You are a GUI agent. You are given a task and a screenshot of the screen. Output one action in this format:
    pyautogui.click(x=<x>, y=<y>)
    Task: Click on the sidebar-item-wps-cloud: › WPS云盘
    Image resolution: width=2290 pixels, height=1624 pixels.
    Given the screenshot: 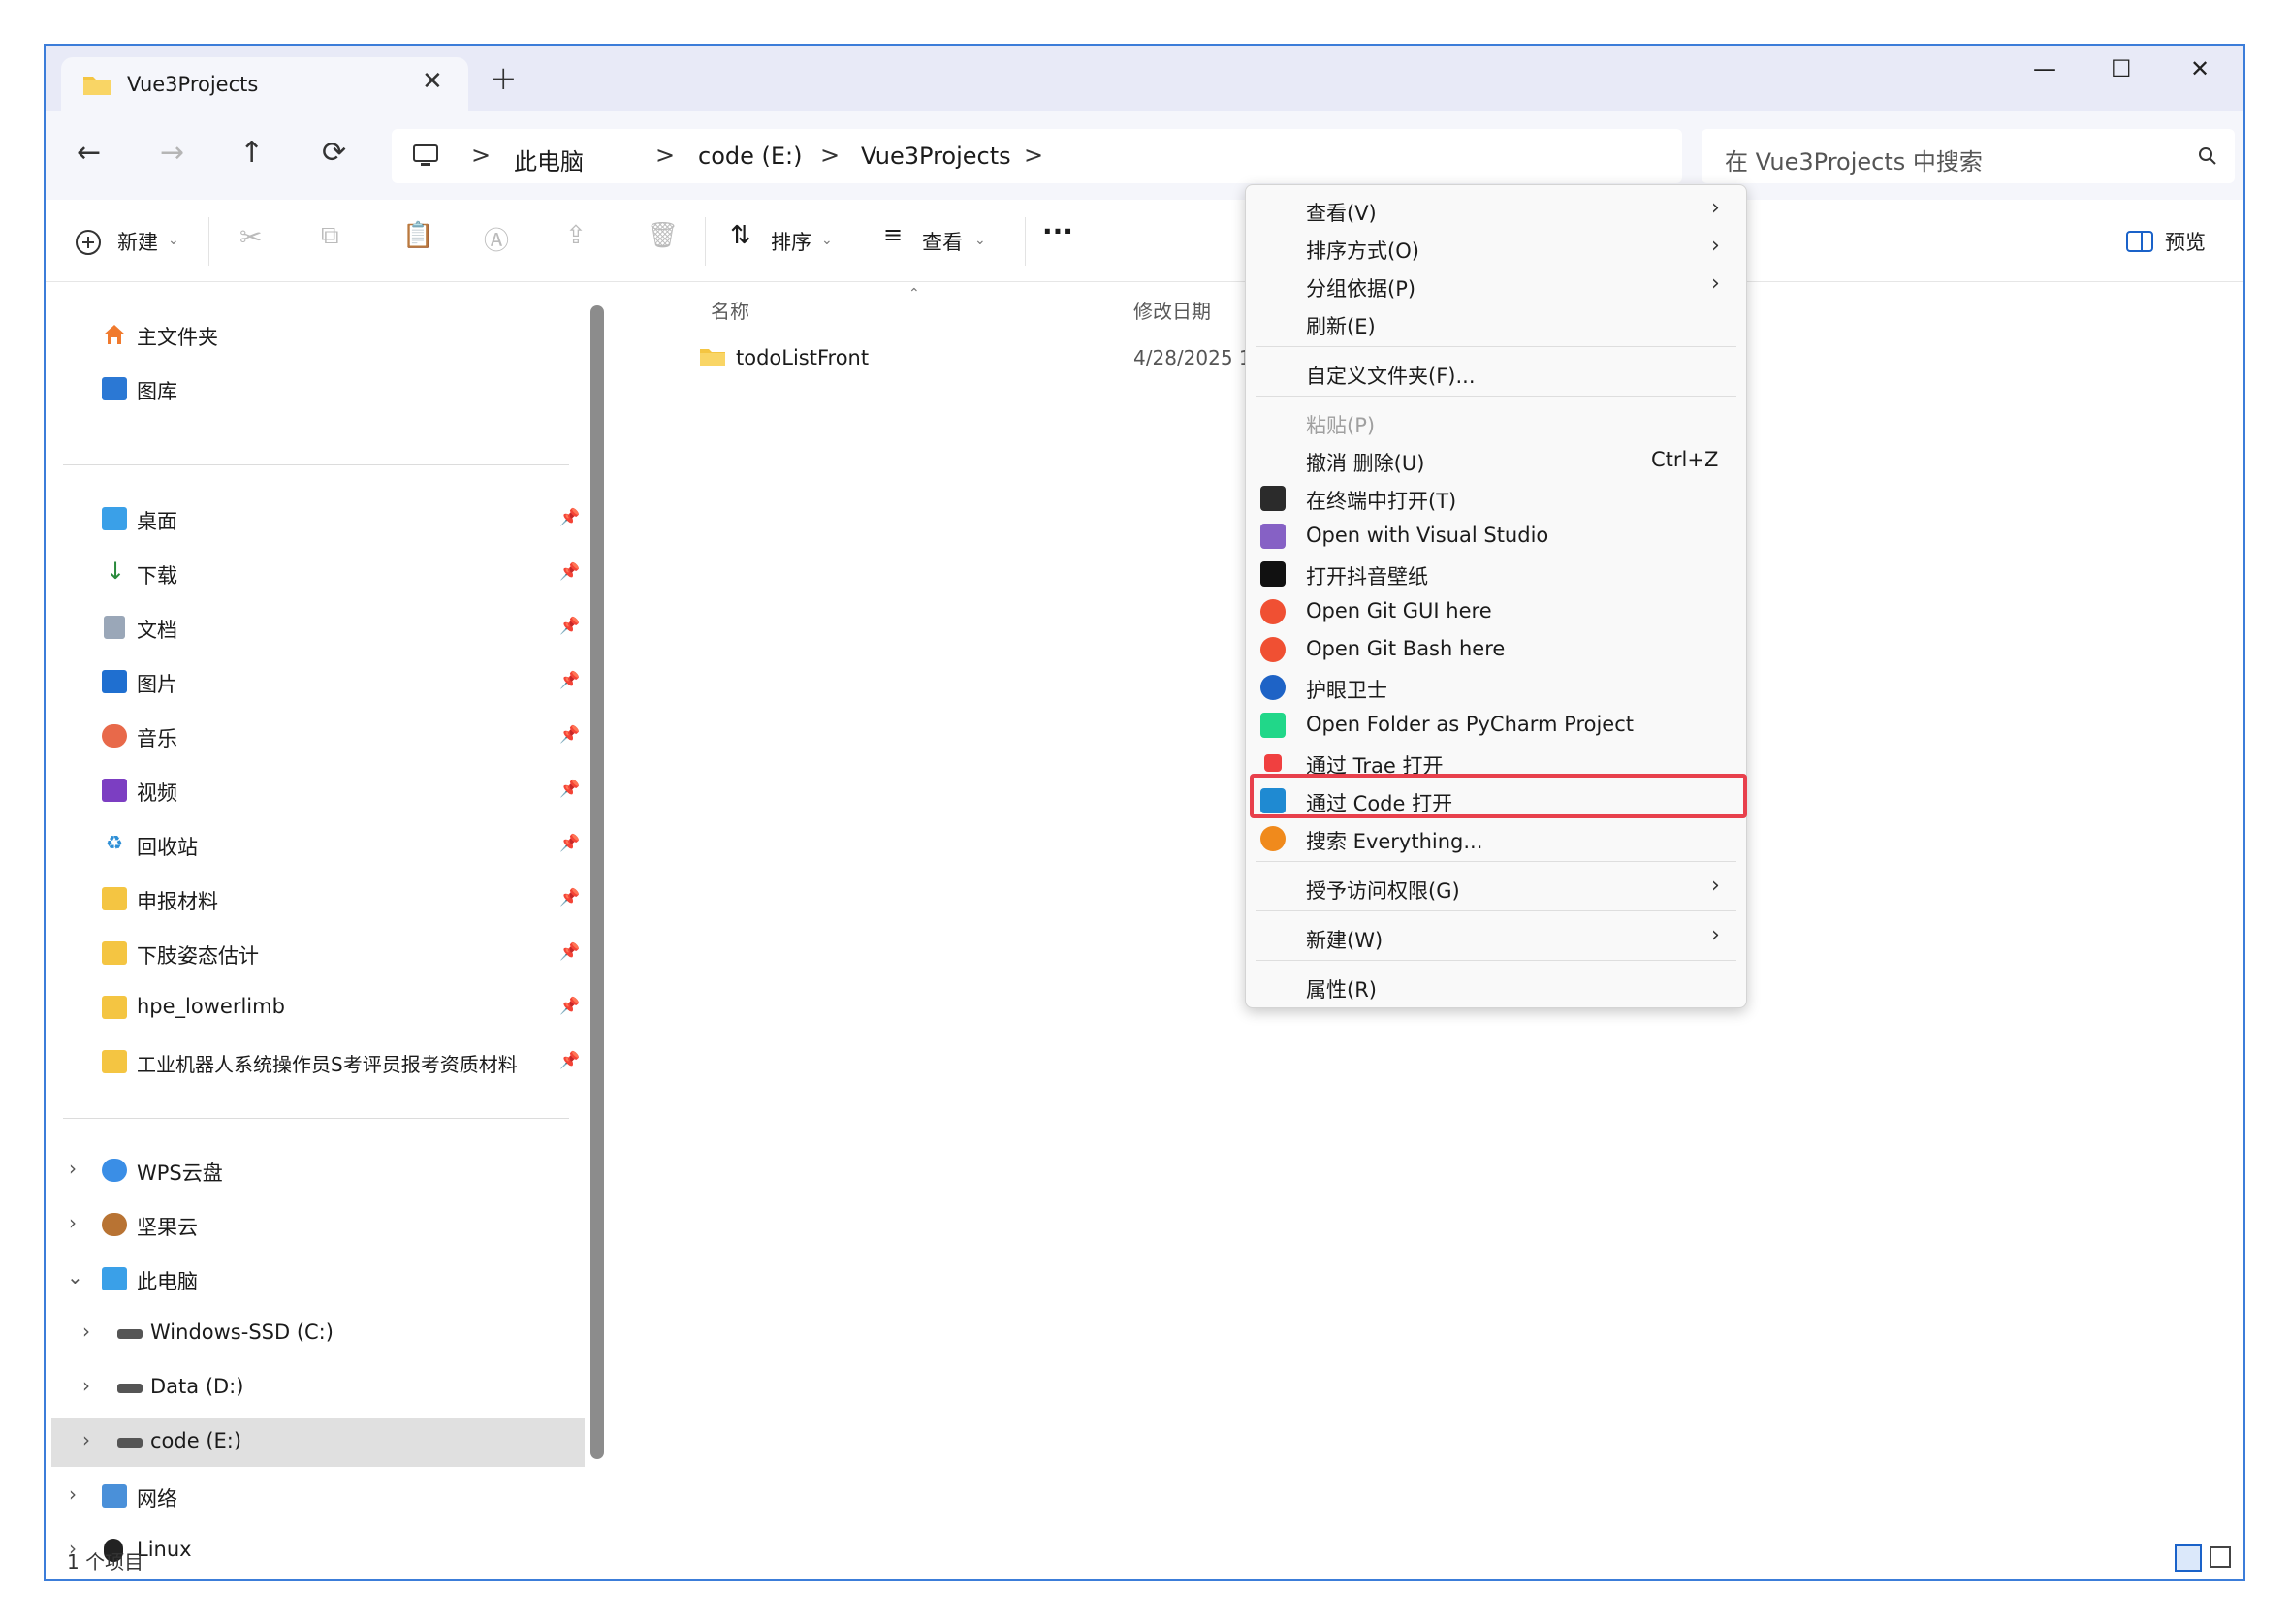 What is the action you would take?
    pyautogui.click(x=317, y=1171)
    